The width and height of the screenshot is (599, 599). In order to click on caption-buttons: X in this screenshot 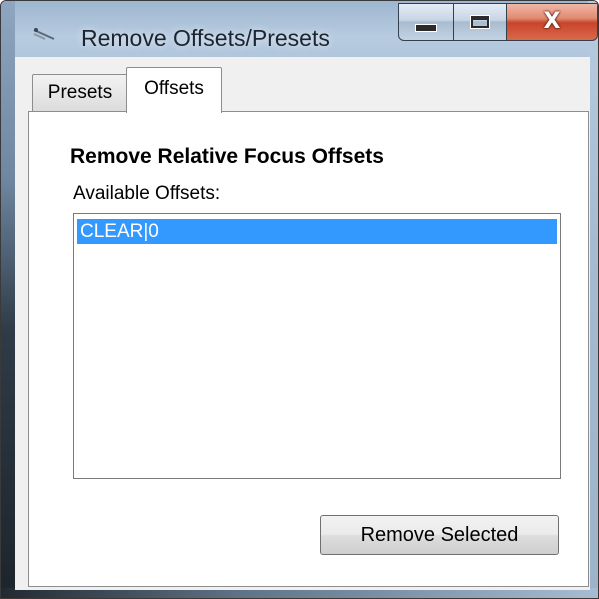, I will do `click(498, 23)`.